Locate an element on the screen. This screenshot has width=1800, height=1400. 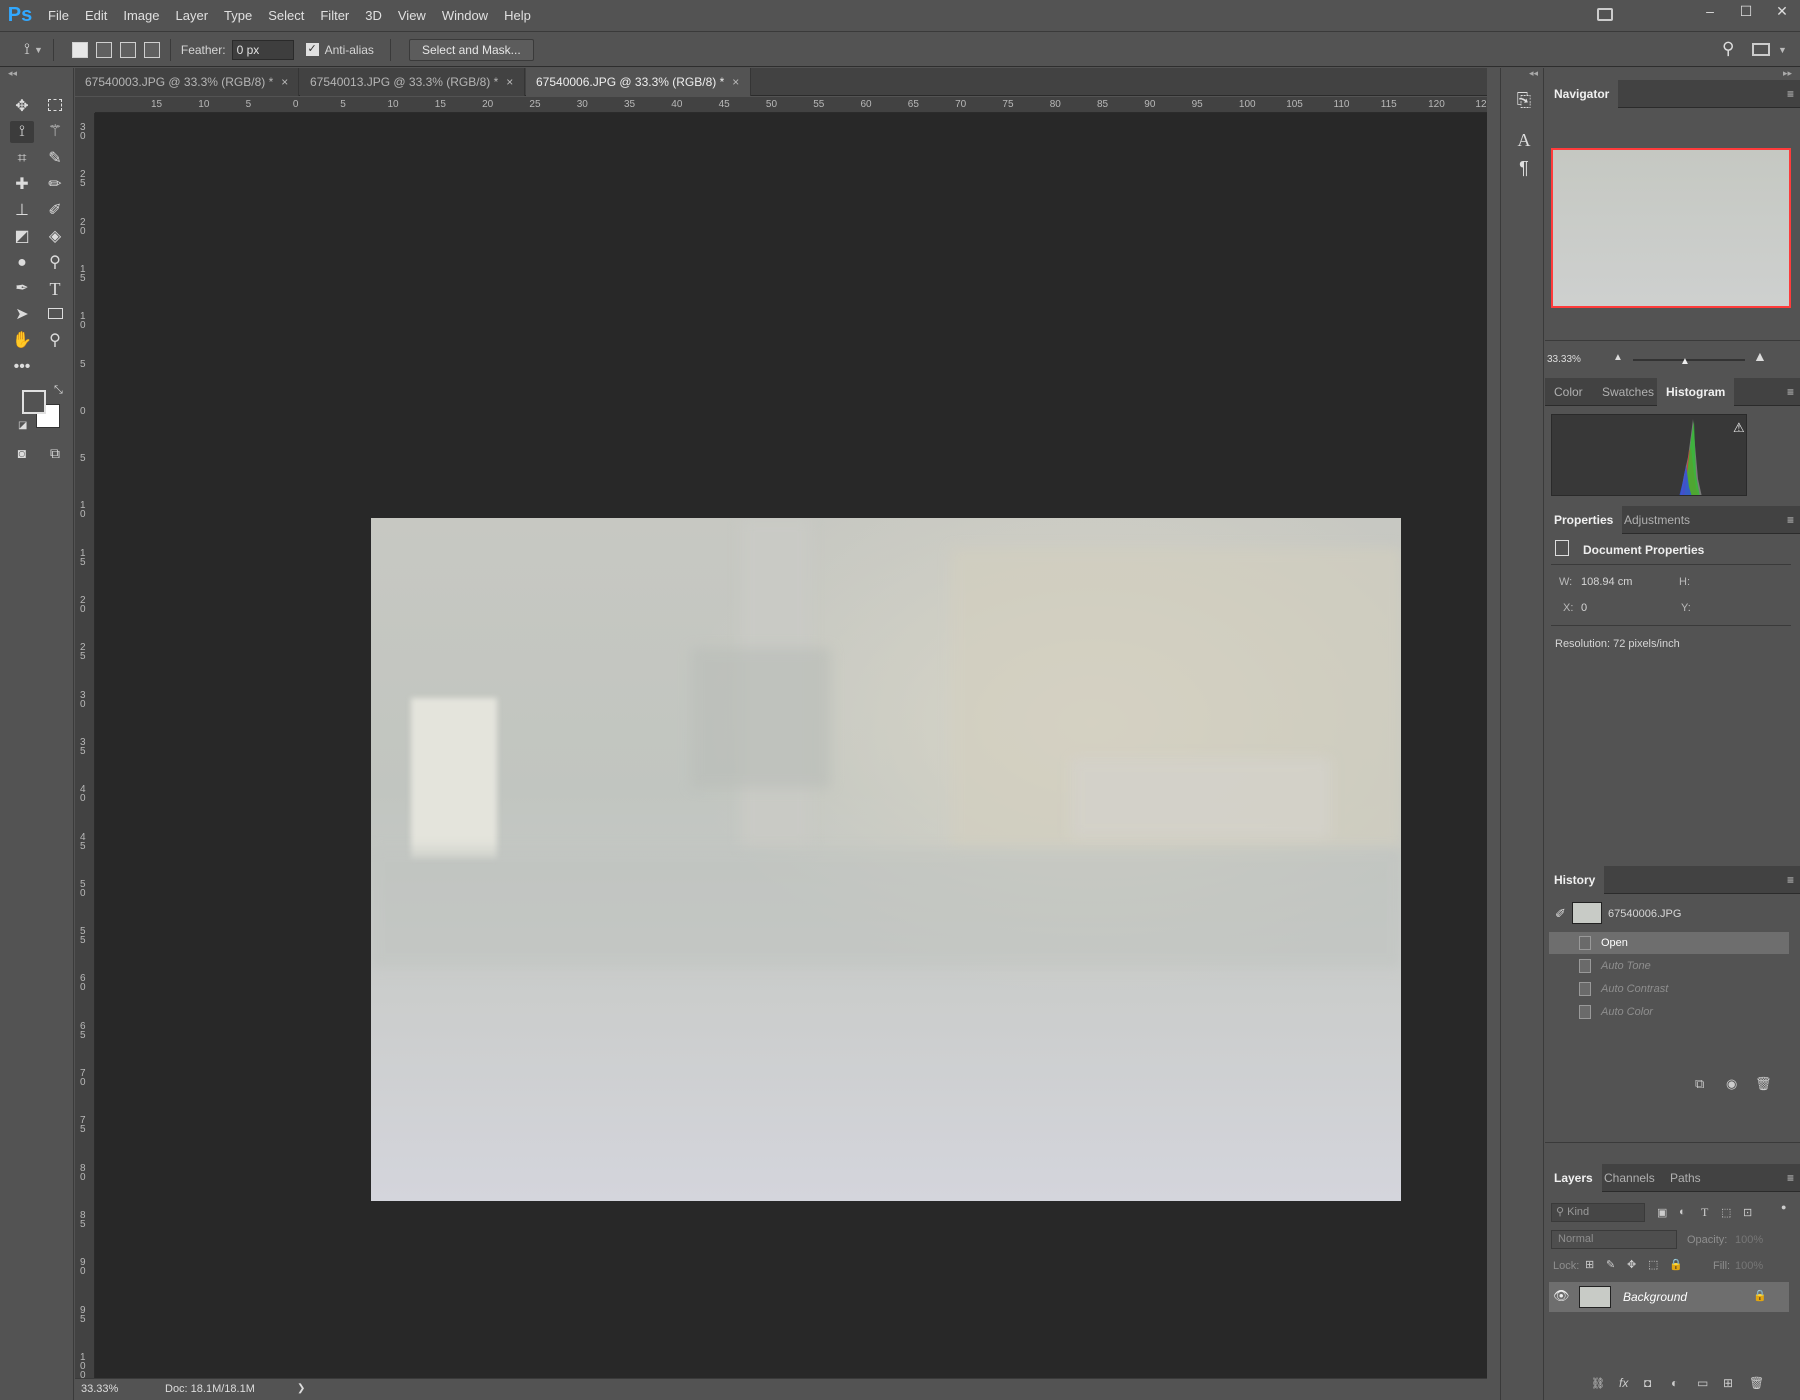
zoom-tool-icon: ⚲ is located at coordinates (55, 341).